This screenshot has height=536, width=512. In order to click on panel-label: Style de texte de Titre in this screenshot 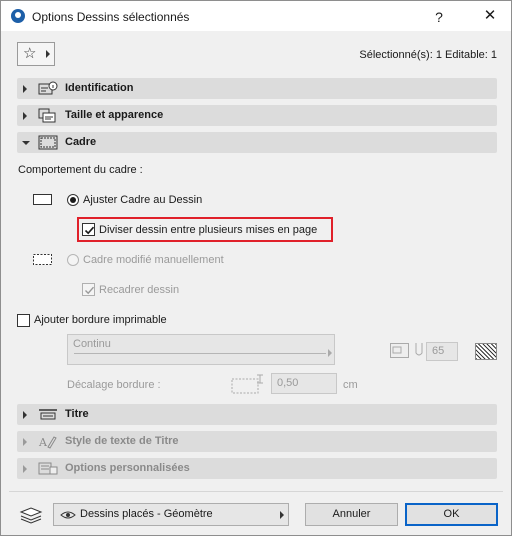, I will do `click(122, 441)`.